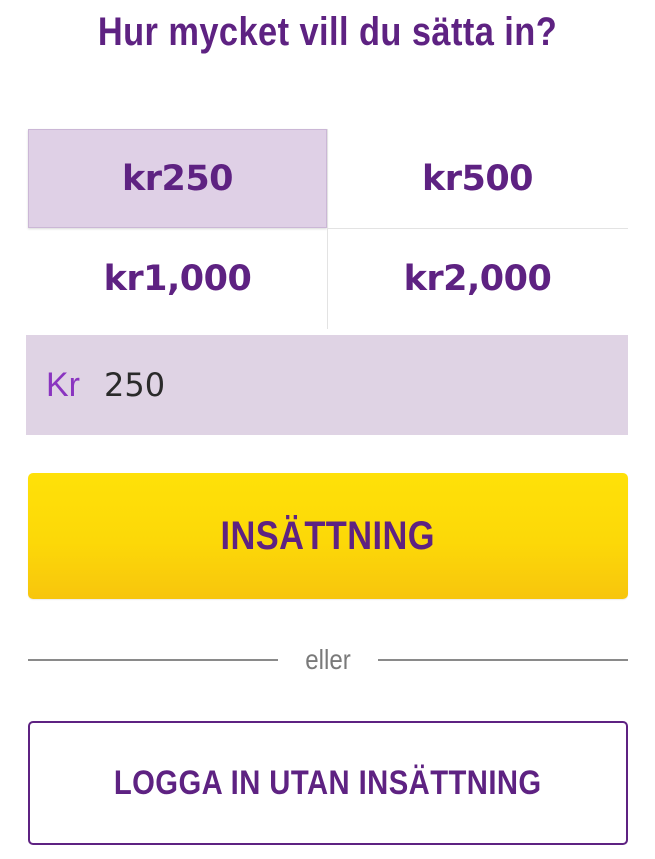 The width and height of the screenshot is (655, 859). What do you see at coordinates (477, 178) in the screenshot?
I see `amount-option-500: kr500` at bounding box center [477, 178].